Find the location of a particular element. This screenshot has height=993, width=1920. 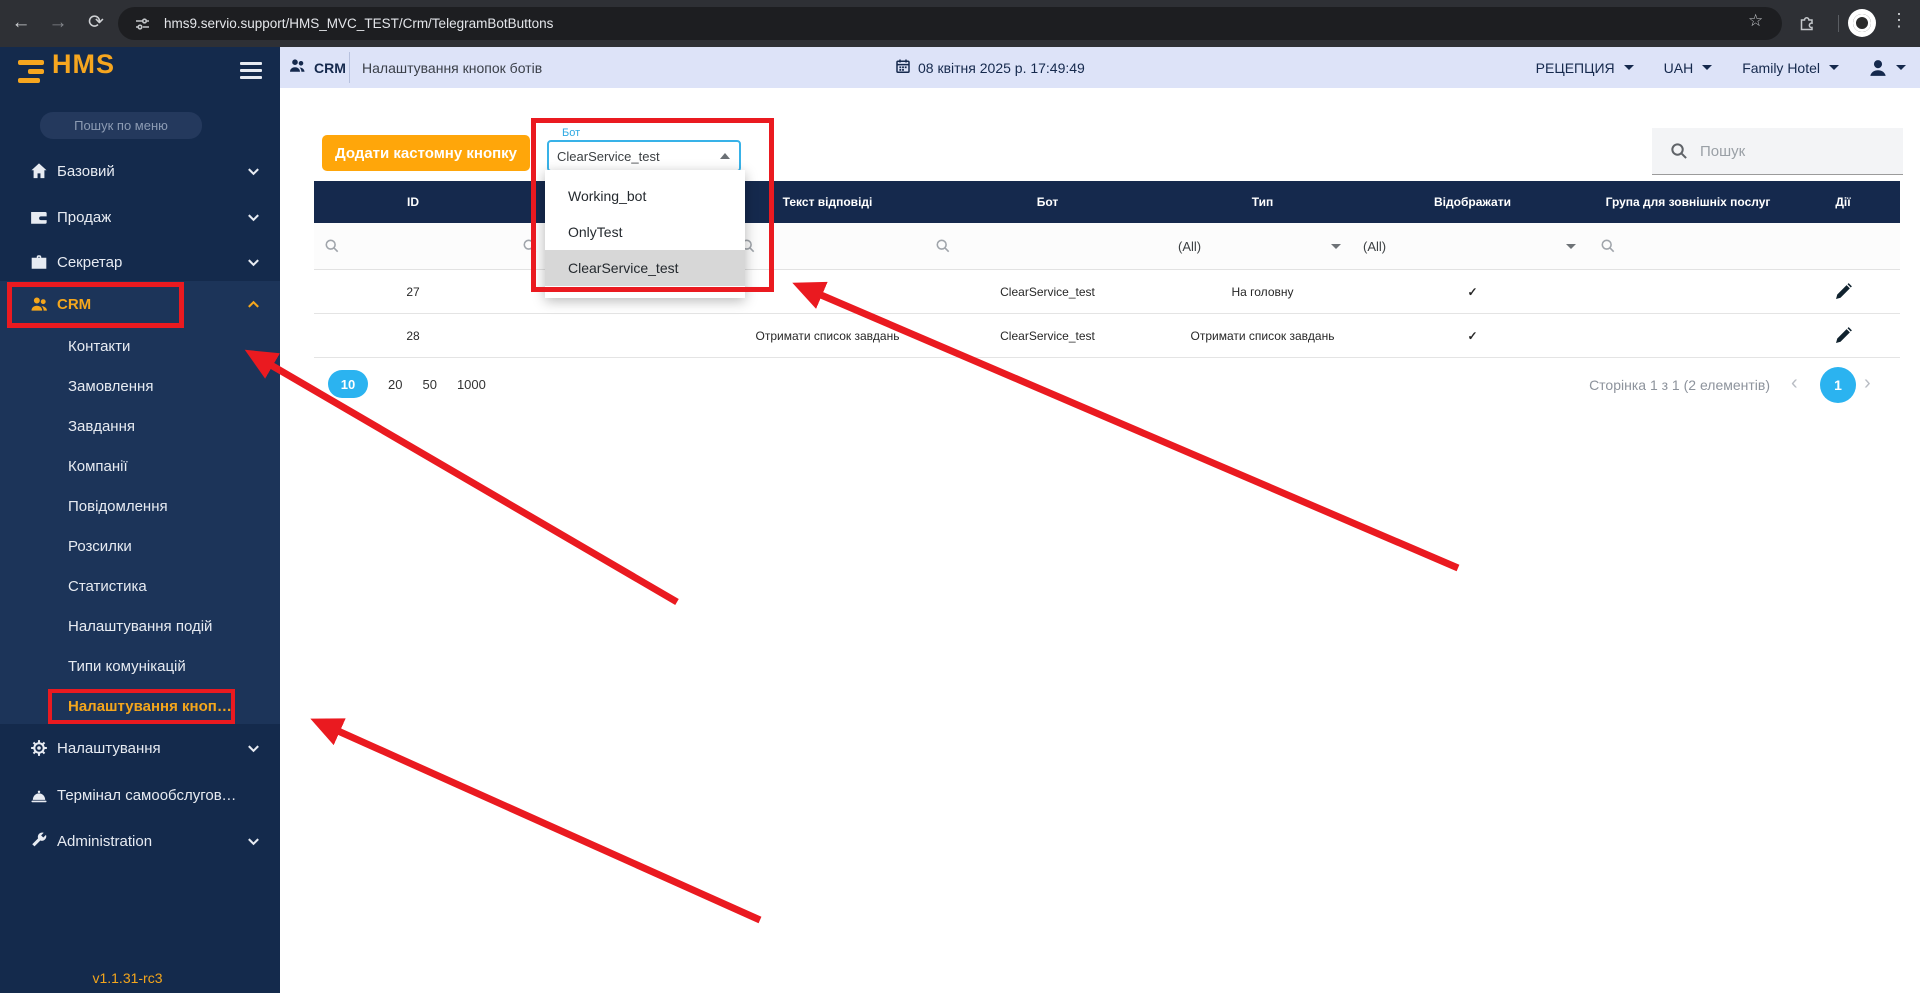

hotel-dropdown: Family Hotel is located at coordinates (1790, 68).